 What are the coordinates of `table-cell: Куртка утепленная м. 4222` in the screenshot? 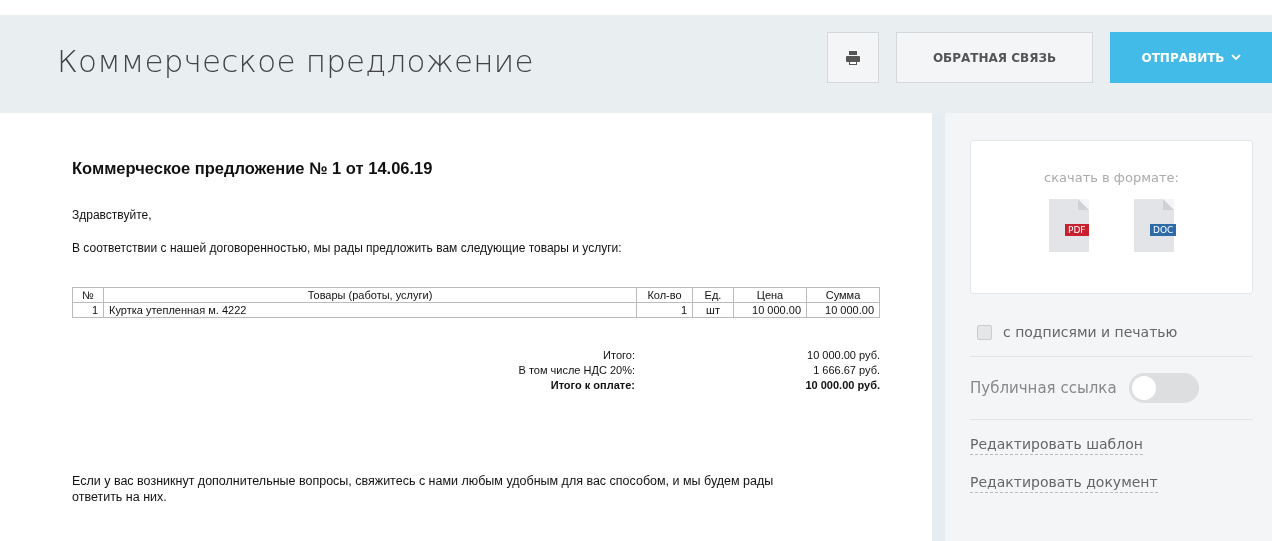 It's located at (370, 310).